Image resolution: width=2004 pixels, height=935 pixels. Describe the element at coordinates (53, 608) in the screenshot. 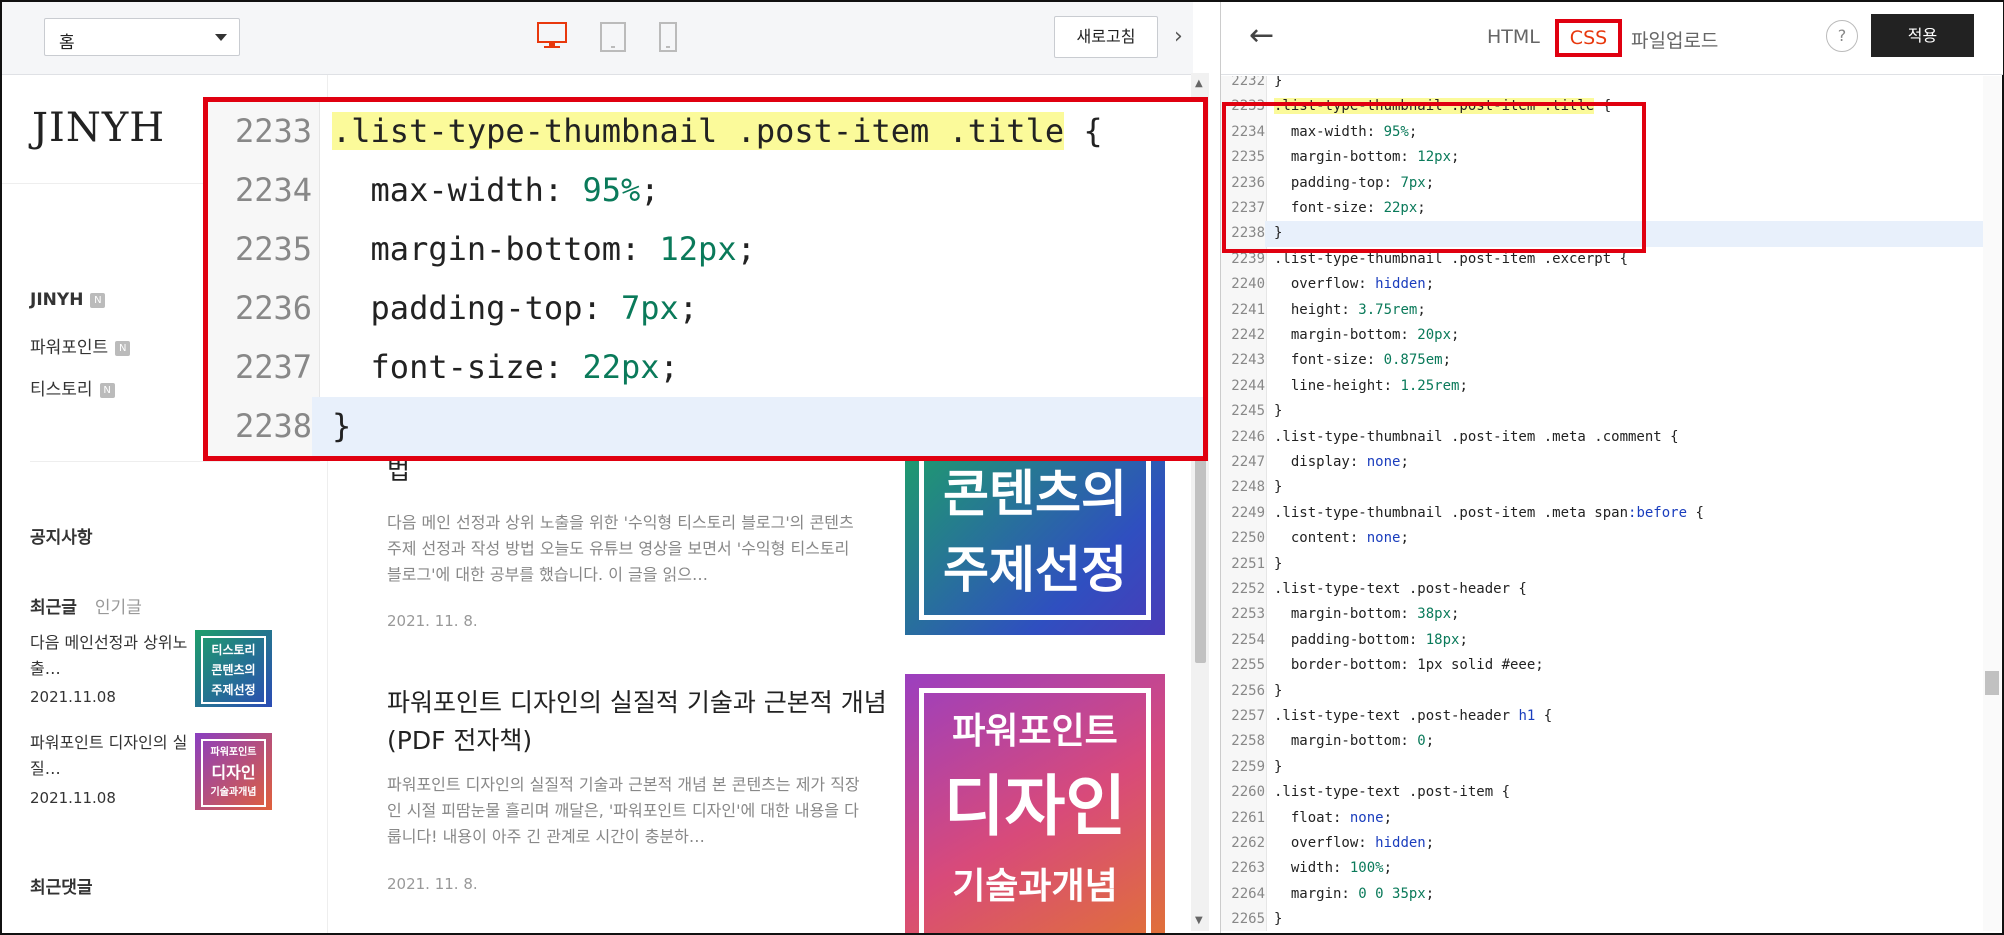

I see `tab-recent: 최근글` at that location.